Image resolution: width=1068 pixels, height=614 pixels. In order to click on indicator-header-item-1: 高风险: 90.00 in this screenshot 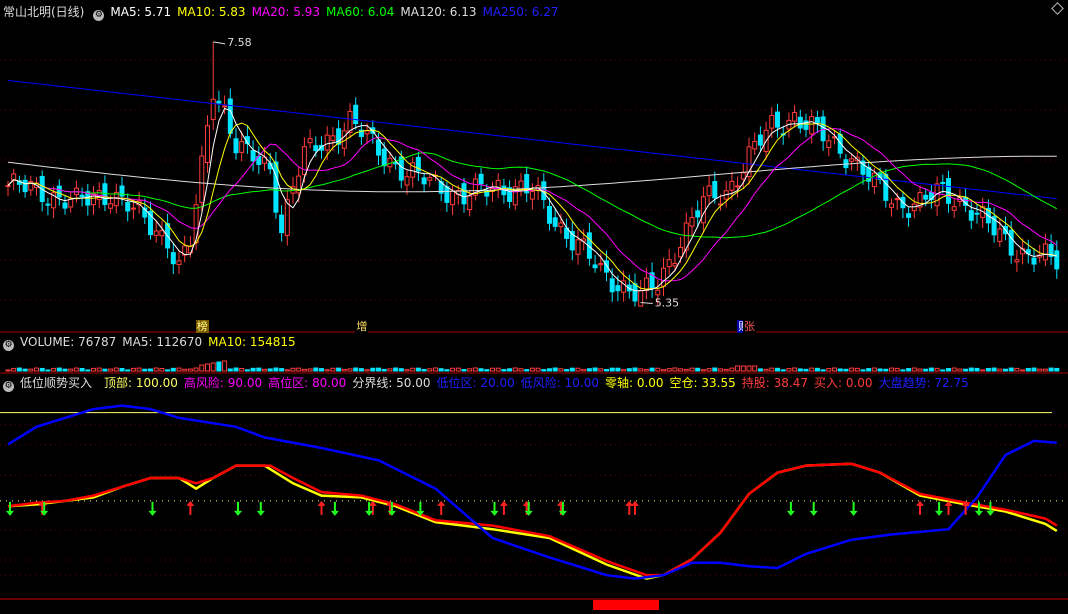, I will do `click(223, 383)`.